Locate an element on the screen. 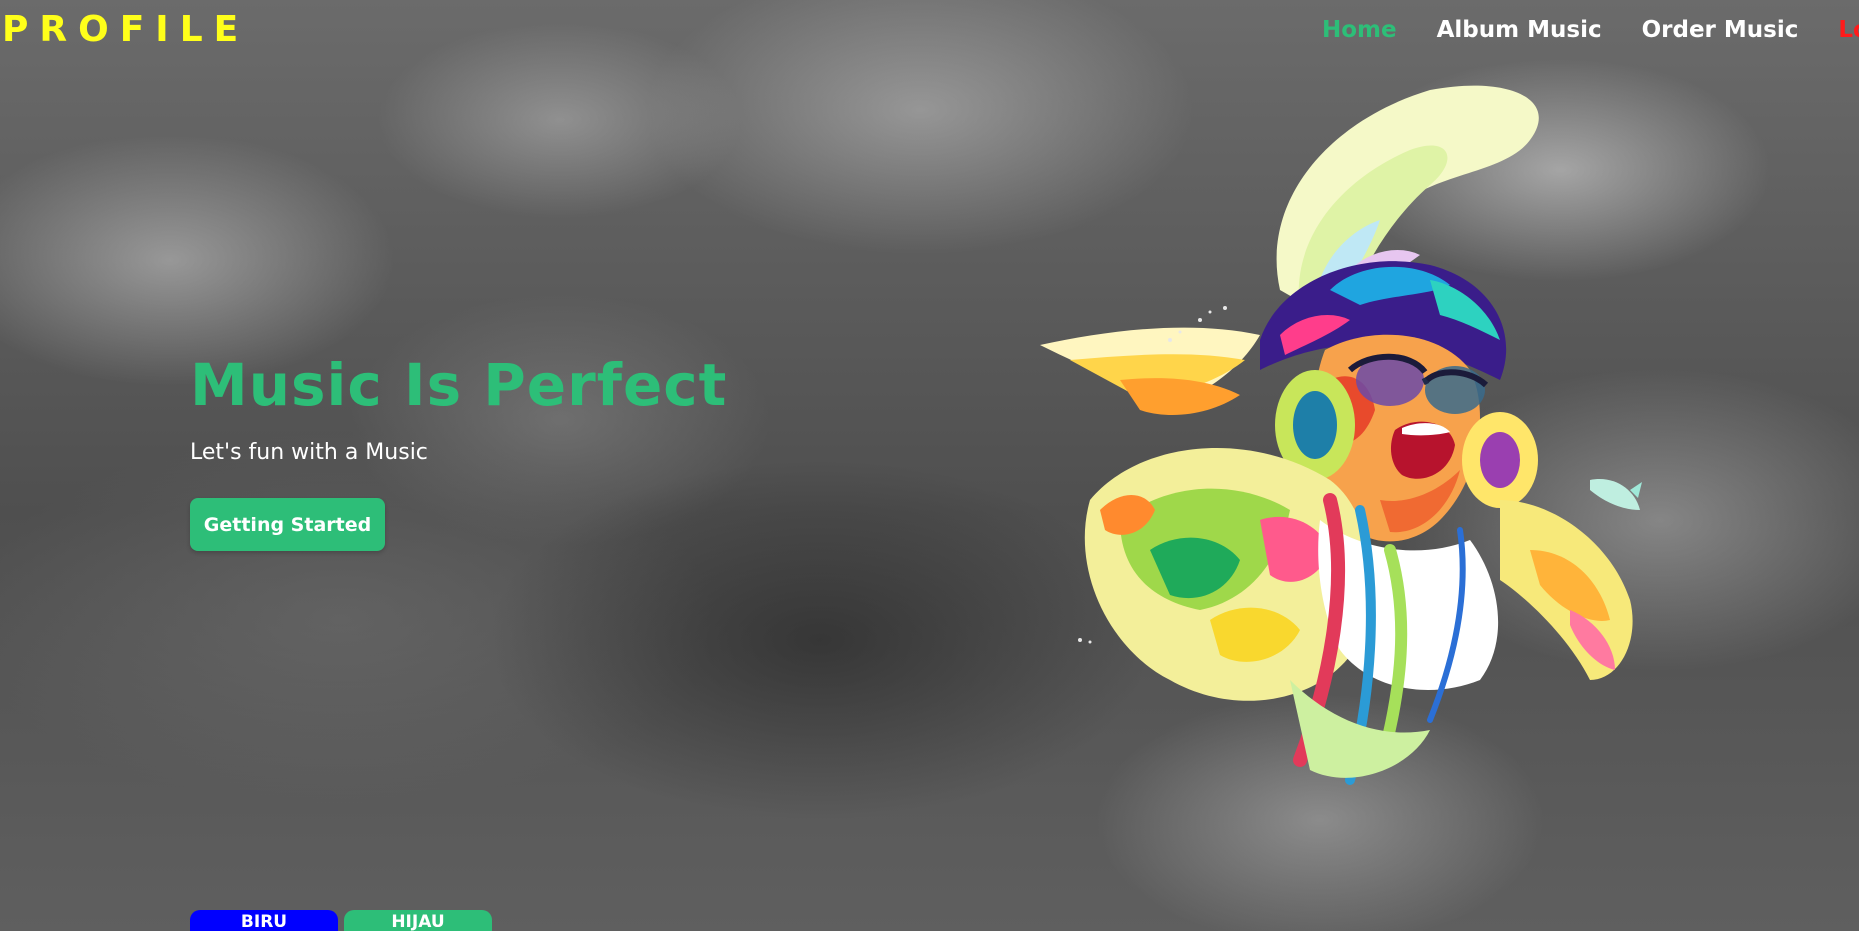  hero-title: Music Is Perfect is located at coordinates (459, 385).